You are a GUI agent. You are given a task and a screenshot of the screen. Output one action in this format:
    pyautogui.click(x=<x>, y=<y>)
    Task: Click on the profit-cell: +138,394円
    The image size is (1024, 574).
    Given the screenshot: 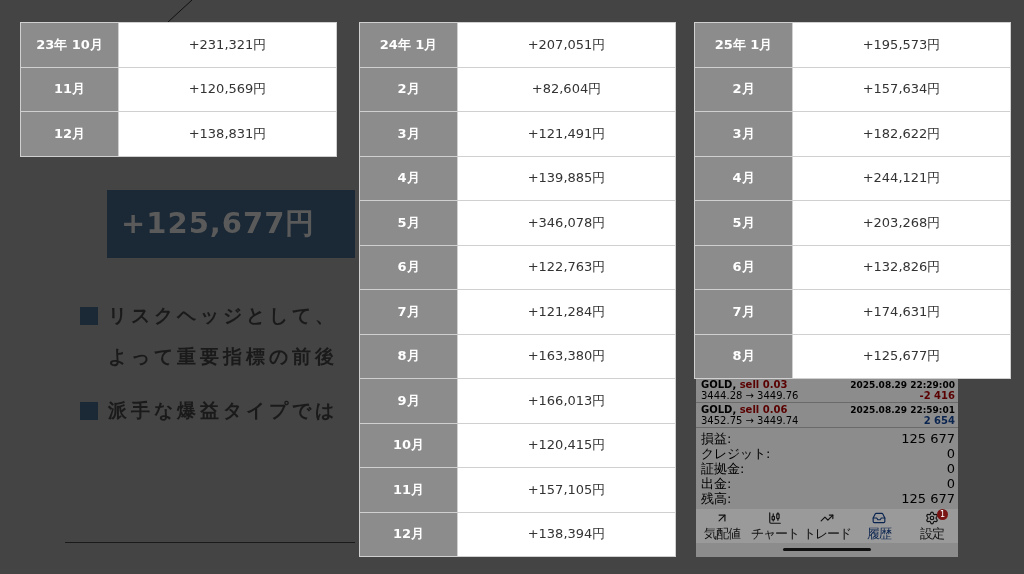 What is the action you would take?
    pyautogui.click(x=566, y=534)
    